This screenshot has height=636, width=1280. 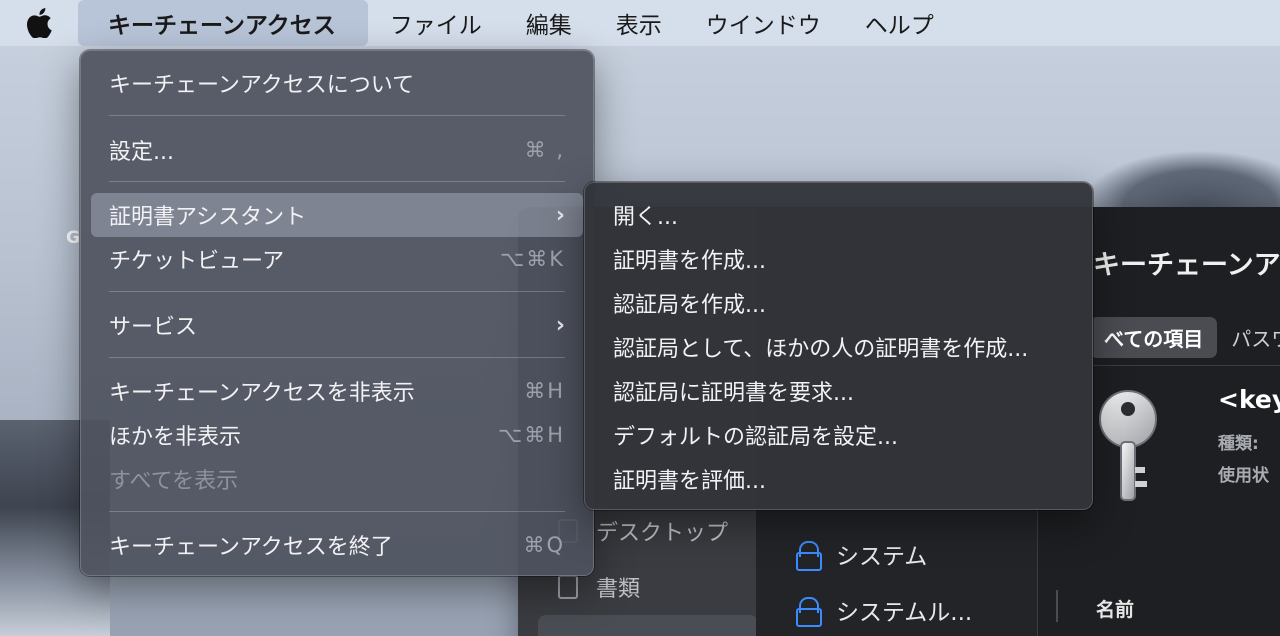 What do you see at coordinates (531, 435) in the screenshot?
I see `shortcut-label: ⌥⌘H` at bounding box center [531, 435].